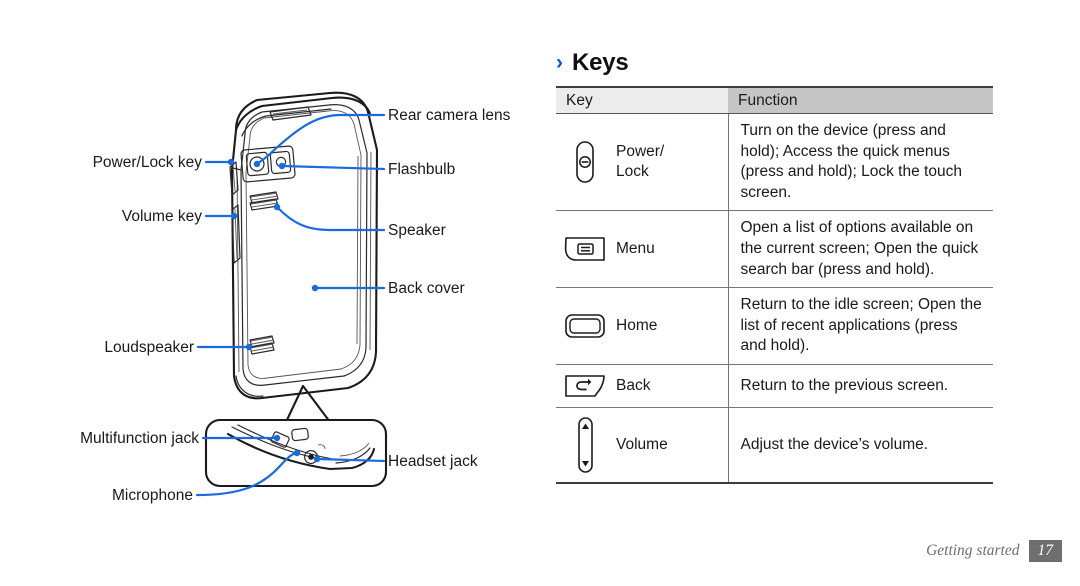 This screenshot has height=586, width=1080. What do you see at coordinates (671, 161) in the screenshot?
I see `key-name-cell: Power/ Lock` at bounding box center [671, 161].